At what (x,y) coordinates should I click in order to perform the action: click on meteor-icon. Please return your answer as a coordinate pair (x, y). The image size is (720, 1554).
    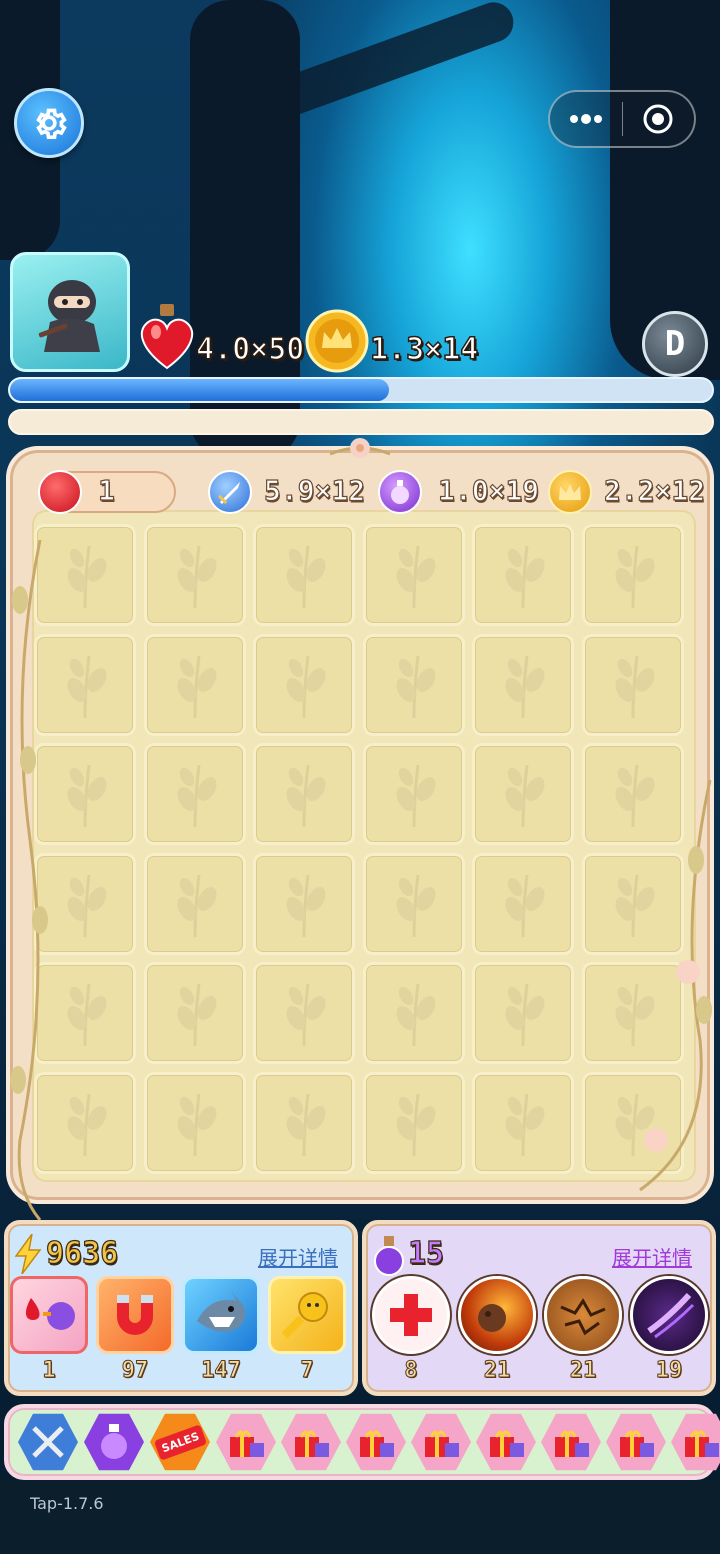
    Looking at the image, I should click on (492, 1318).